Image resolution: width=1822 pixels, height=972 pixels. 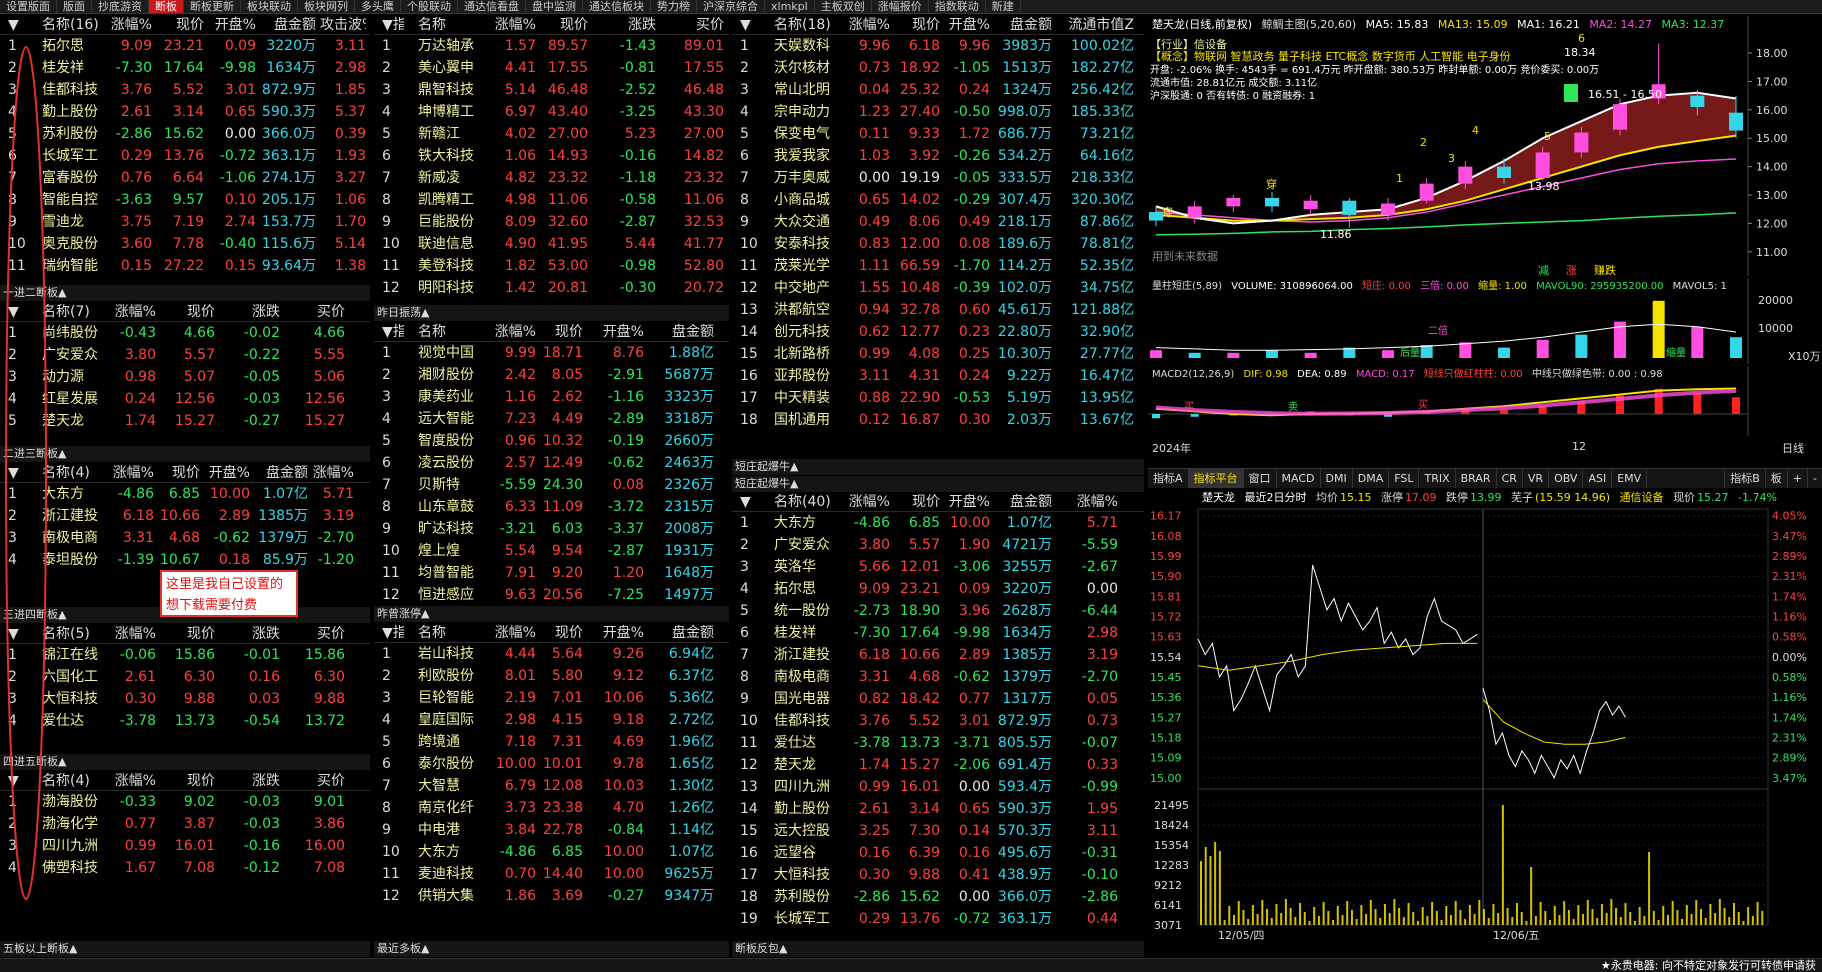 I want to click on table-row: 2 沃尔核材 0.73 18.92 -1.05 1513万 182.27亿, so click(x=938, y=68).